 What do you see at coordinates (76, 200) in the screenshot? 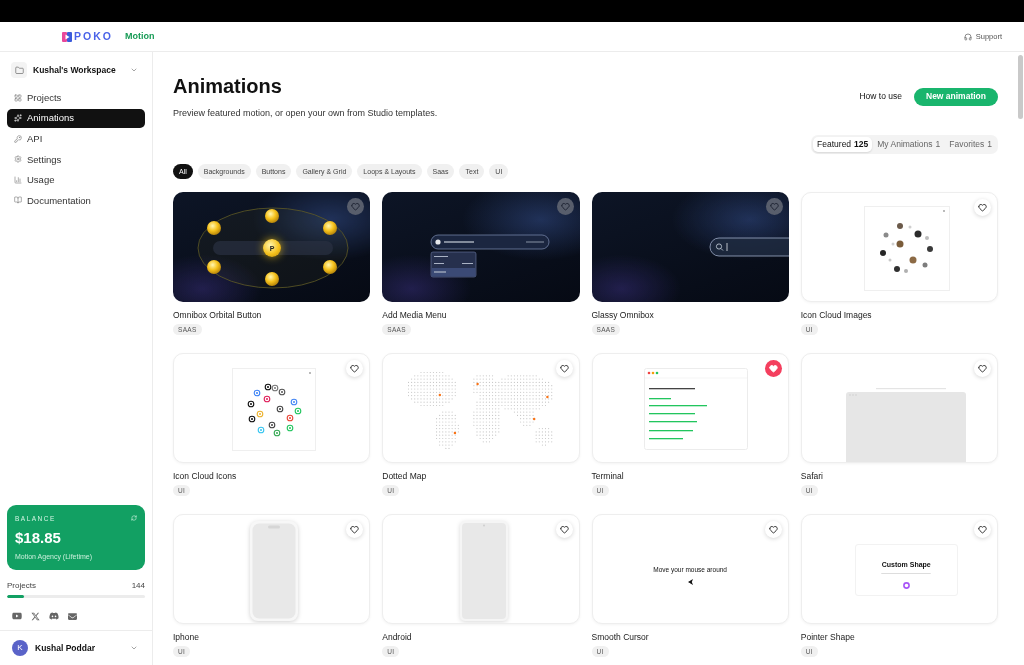
I see `nav-item: Documentation` at bounding box center [76, 200].